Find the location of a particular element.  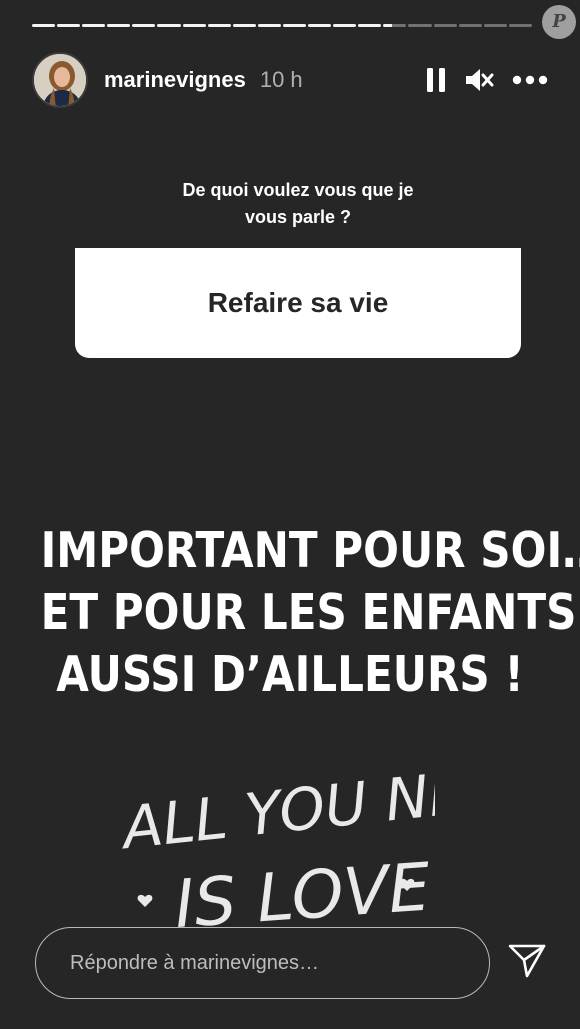

send-icon is located at coordinates (527, 960).